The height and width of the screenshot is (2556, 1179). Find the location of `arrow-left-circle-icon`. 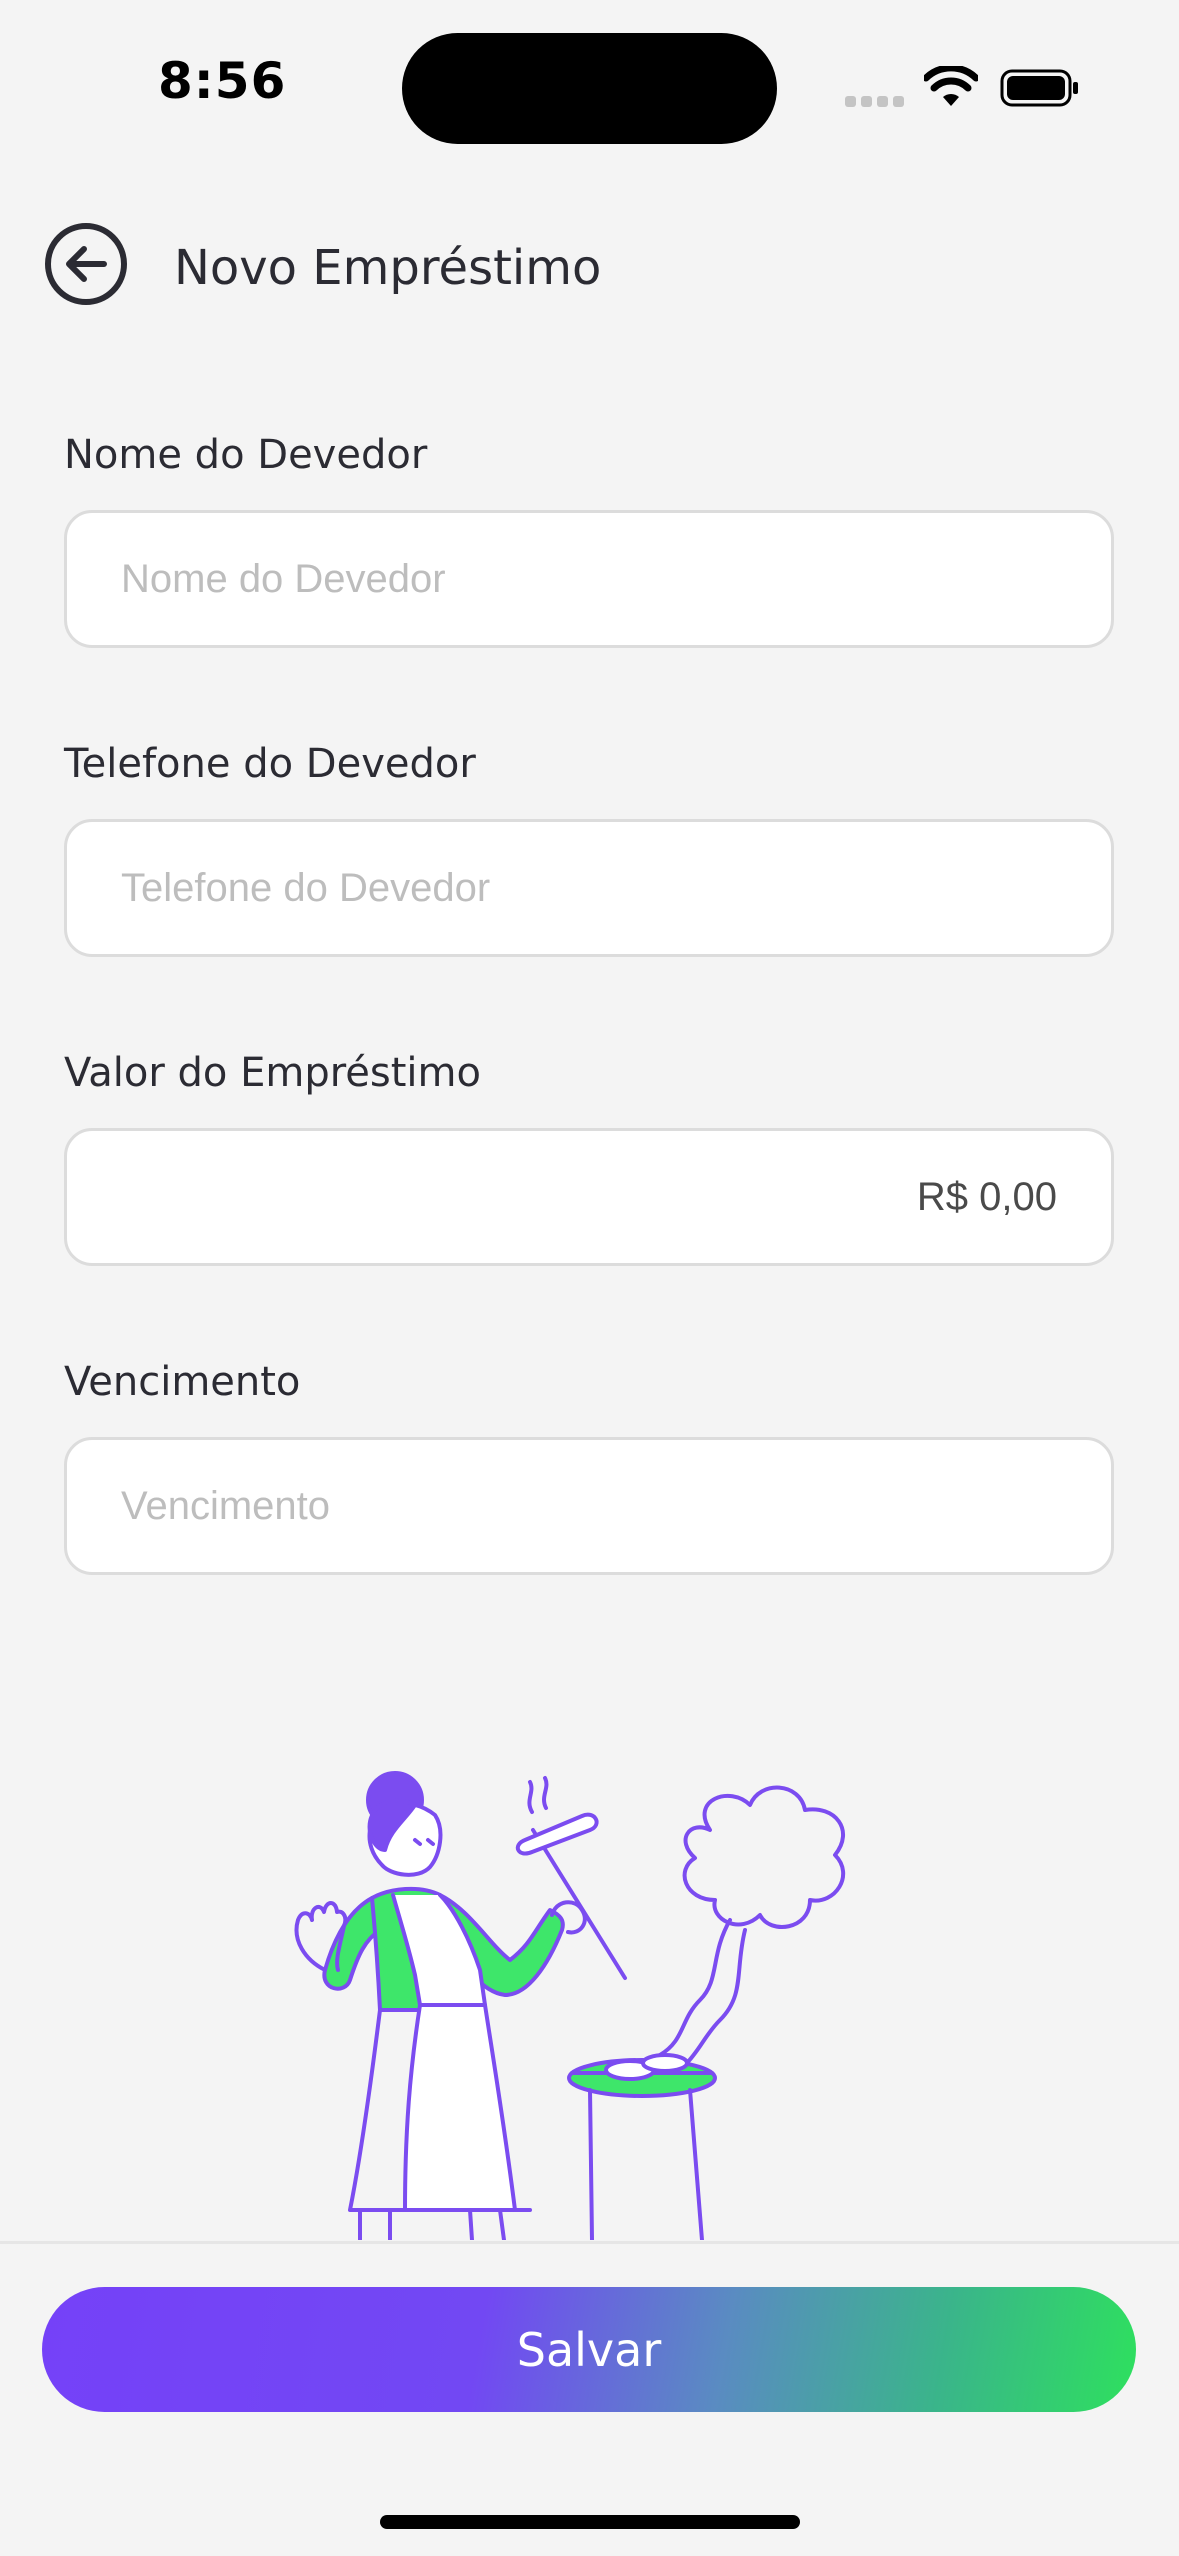

arrow-left-circle-icon is located at coordinates (86, 264).